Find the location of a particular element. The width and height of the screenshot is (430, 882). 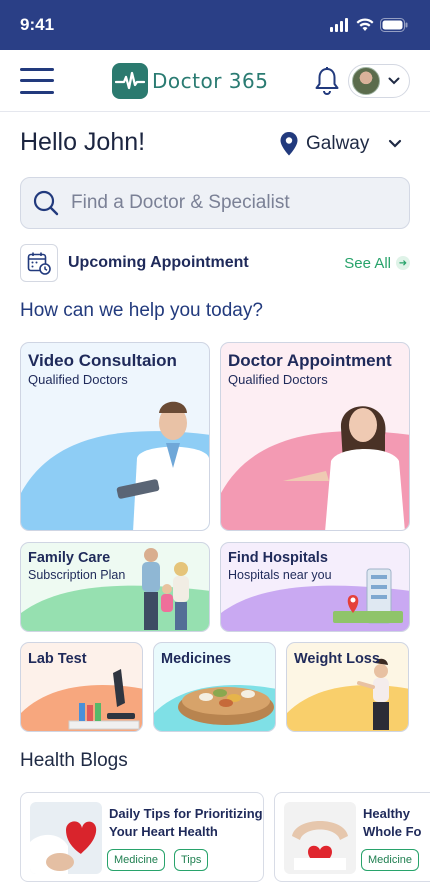

wifi-icon is located at coordinates (365, 24).